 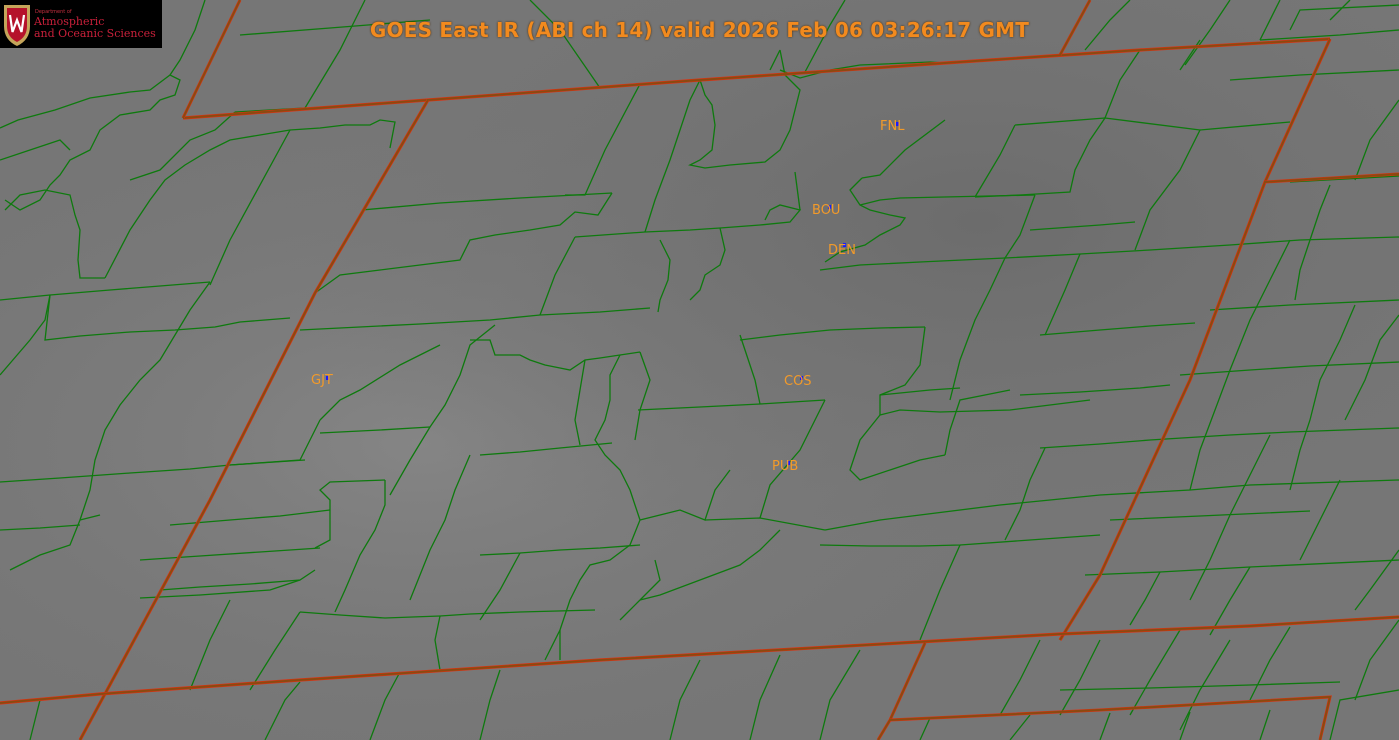 What do you see at coordinates (826, 210) in the screenshot?
I see `station-label-bou: BOU` at bounding box center [826, 210].